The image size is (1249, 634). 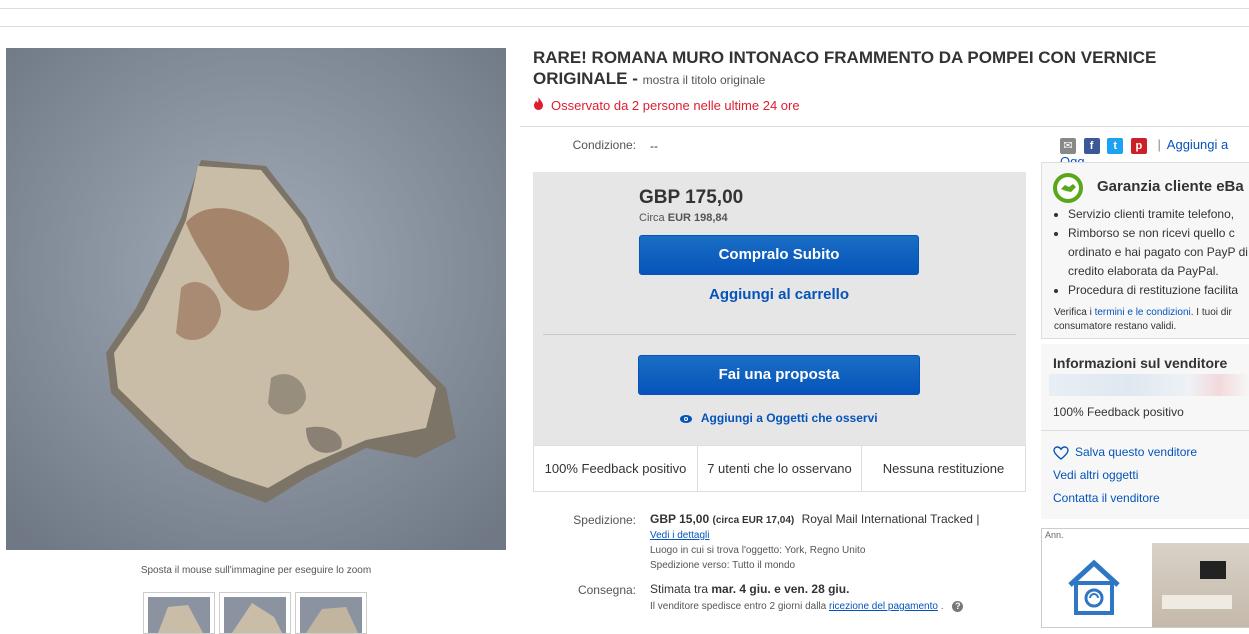 I want to click on guarantee-item: Procedura di restituzione facilita, so click(x=1158, y=290).